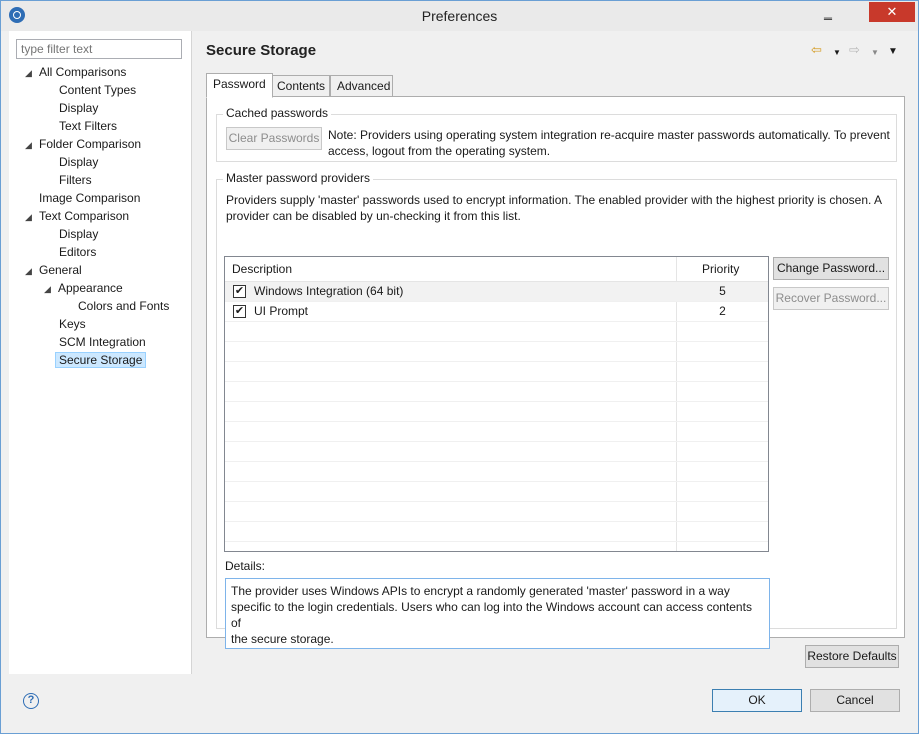  What do you see at coordinates (88, 126) in the screenshot?
I see `tree-item-text-filters: Text Filters` at bounding box center [88, 126].